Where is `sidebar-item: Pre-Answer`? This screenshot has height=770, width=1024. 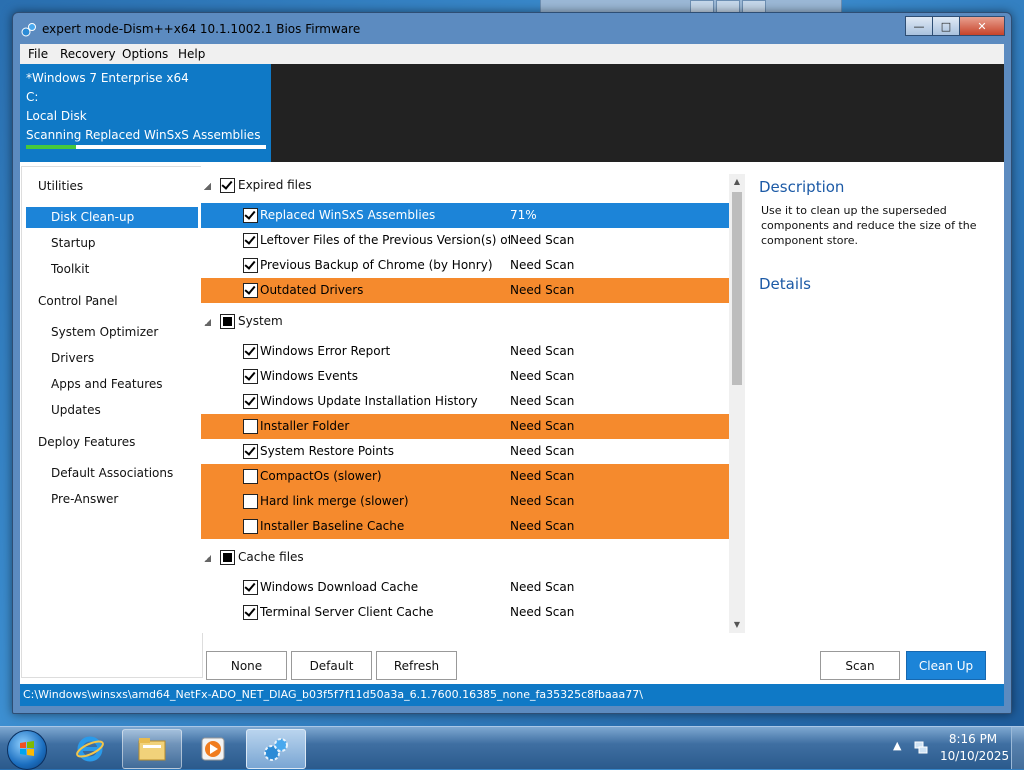
sidebar-item: Pre-Answer is located at coordinates (112, 499).